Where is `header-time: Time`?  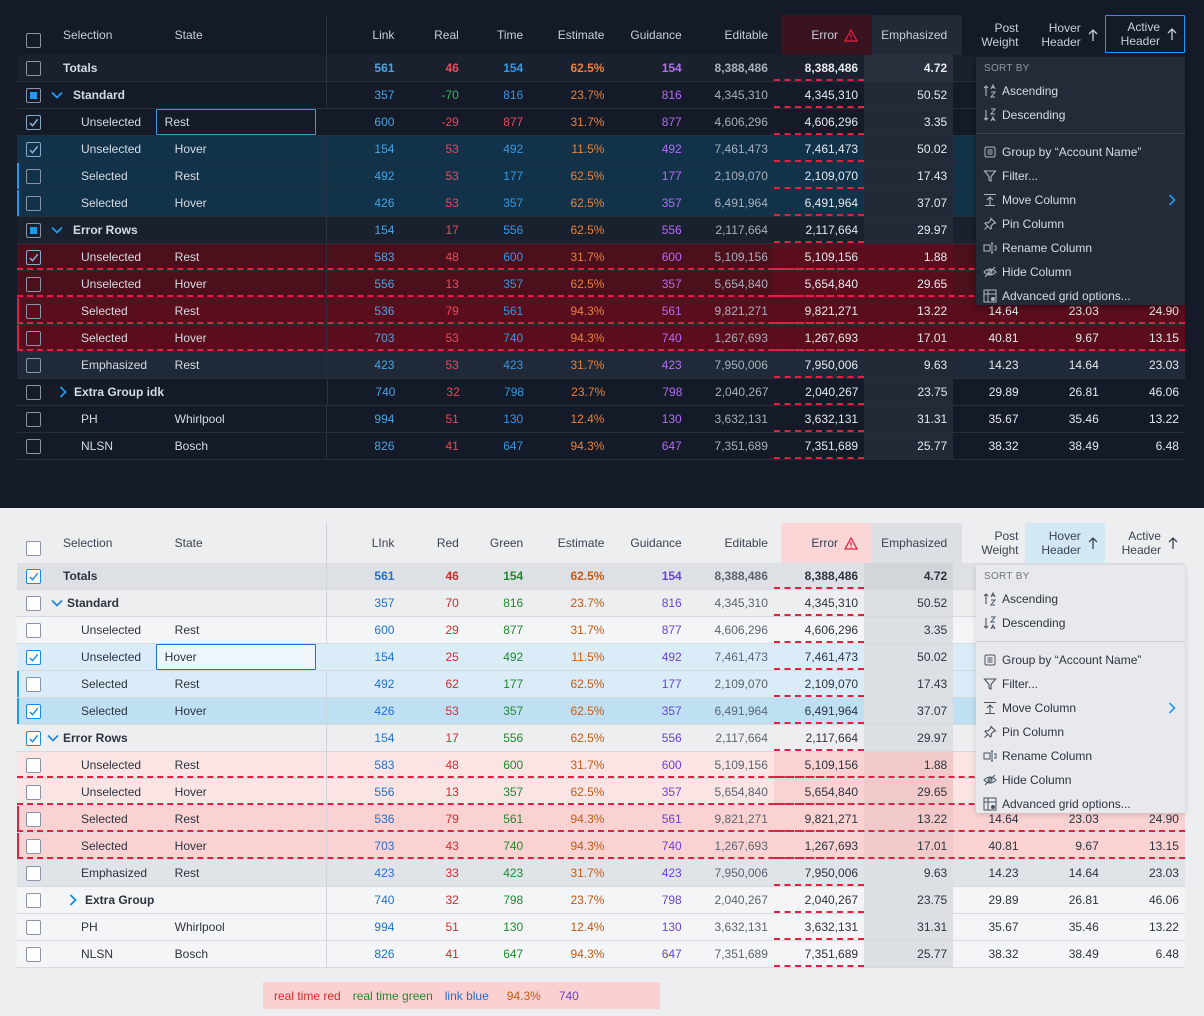
header-time: Time is located at coordinates (497, 35).